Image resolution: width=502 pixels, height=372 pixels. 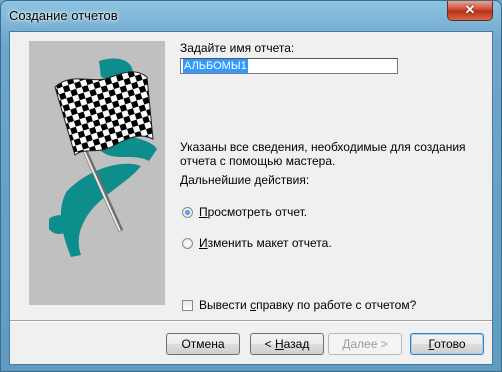 What do you see at coordinates (258, 161) in the screenshot?
I see `info-line-2: отчета с помощью мастера.` at bounding box center [258, 161].